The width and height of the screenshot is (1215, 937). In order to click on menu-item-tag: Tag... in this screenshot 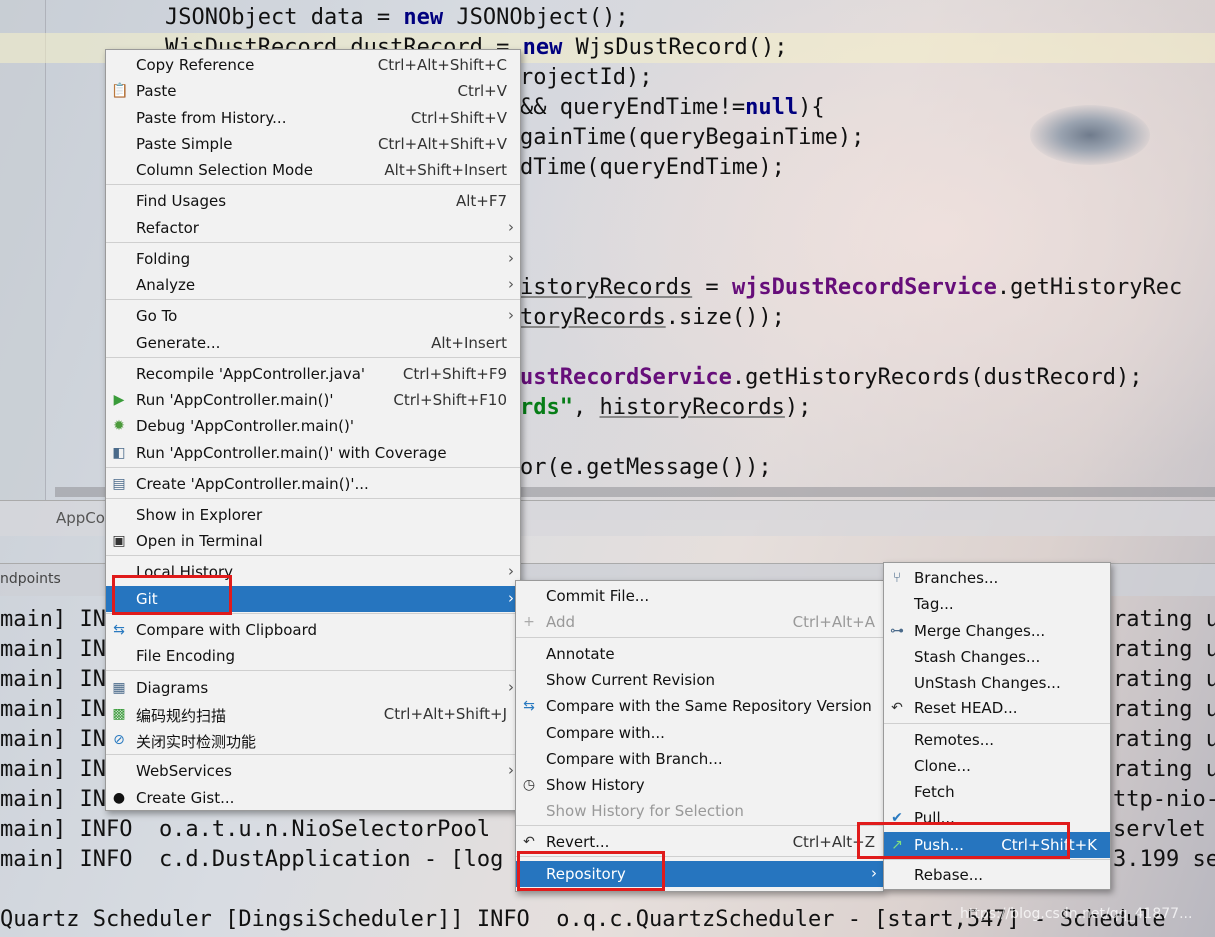, I will do `click(997, 604)`.